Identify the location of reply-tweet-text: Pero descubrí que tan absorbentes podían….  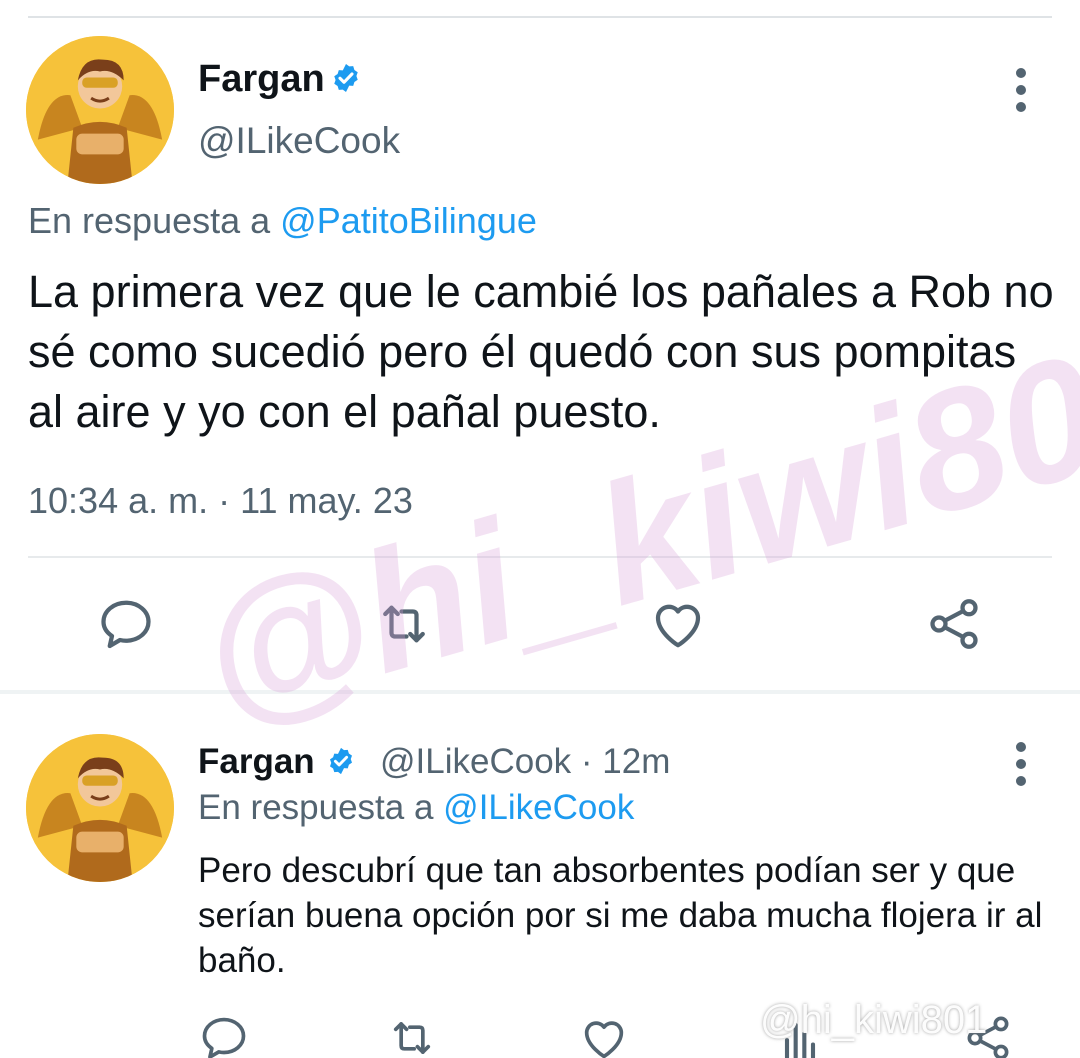
(620, 915).